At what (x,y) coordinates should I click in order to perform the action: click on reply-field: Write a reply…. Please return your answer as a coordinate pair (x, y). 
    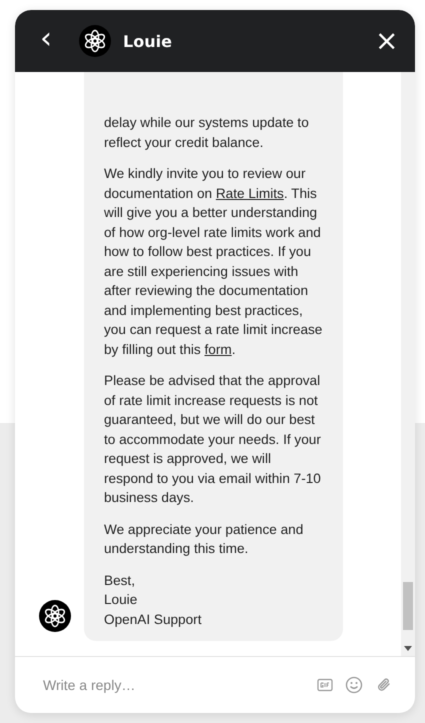
    Looking at the image, I should click on (174, 685).